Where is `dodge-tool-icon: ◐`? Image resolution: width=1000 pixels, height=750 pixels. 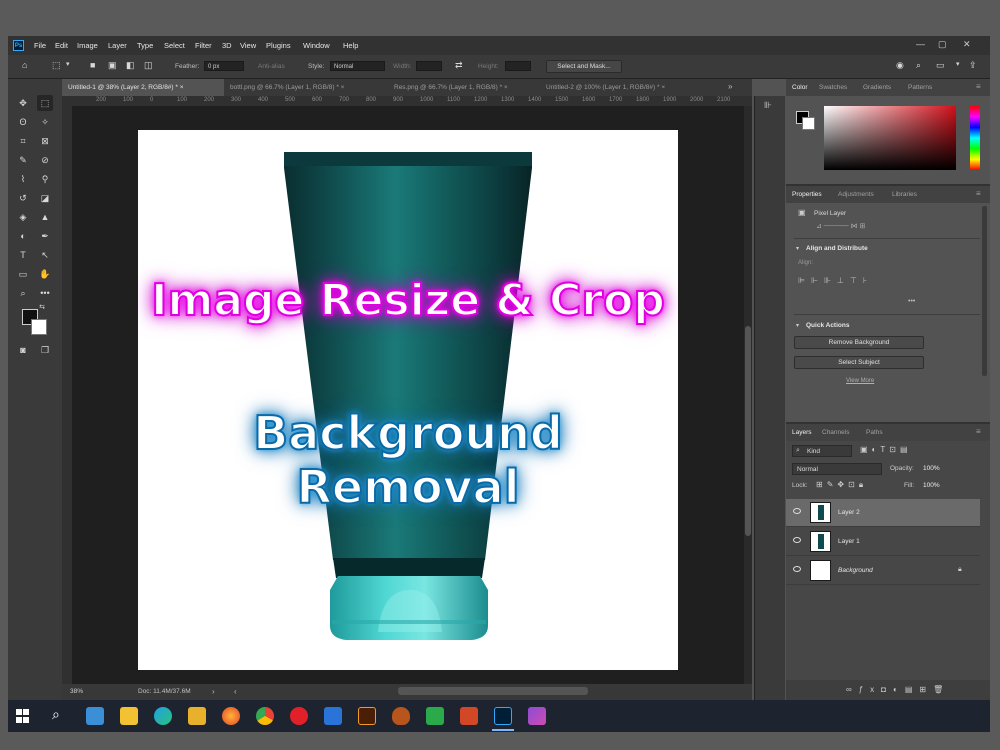 dodge-tool-icon: ◐ is located at coordinates (23, 236).